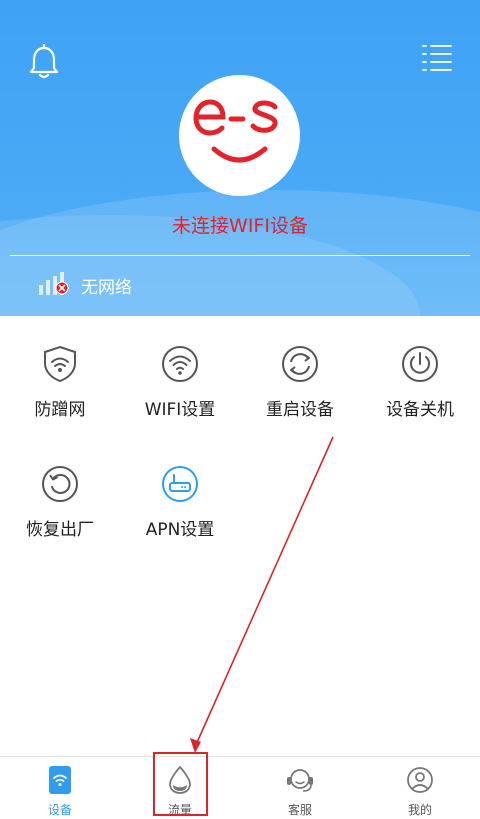  I want to click on router-icon, so click(180, 484).